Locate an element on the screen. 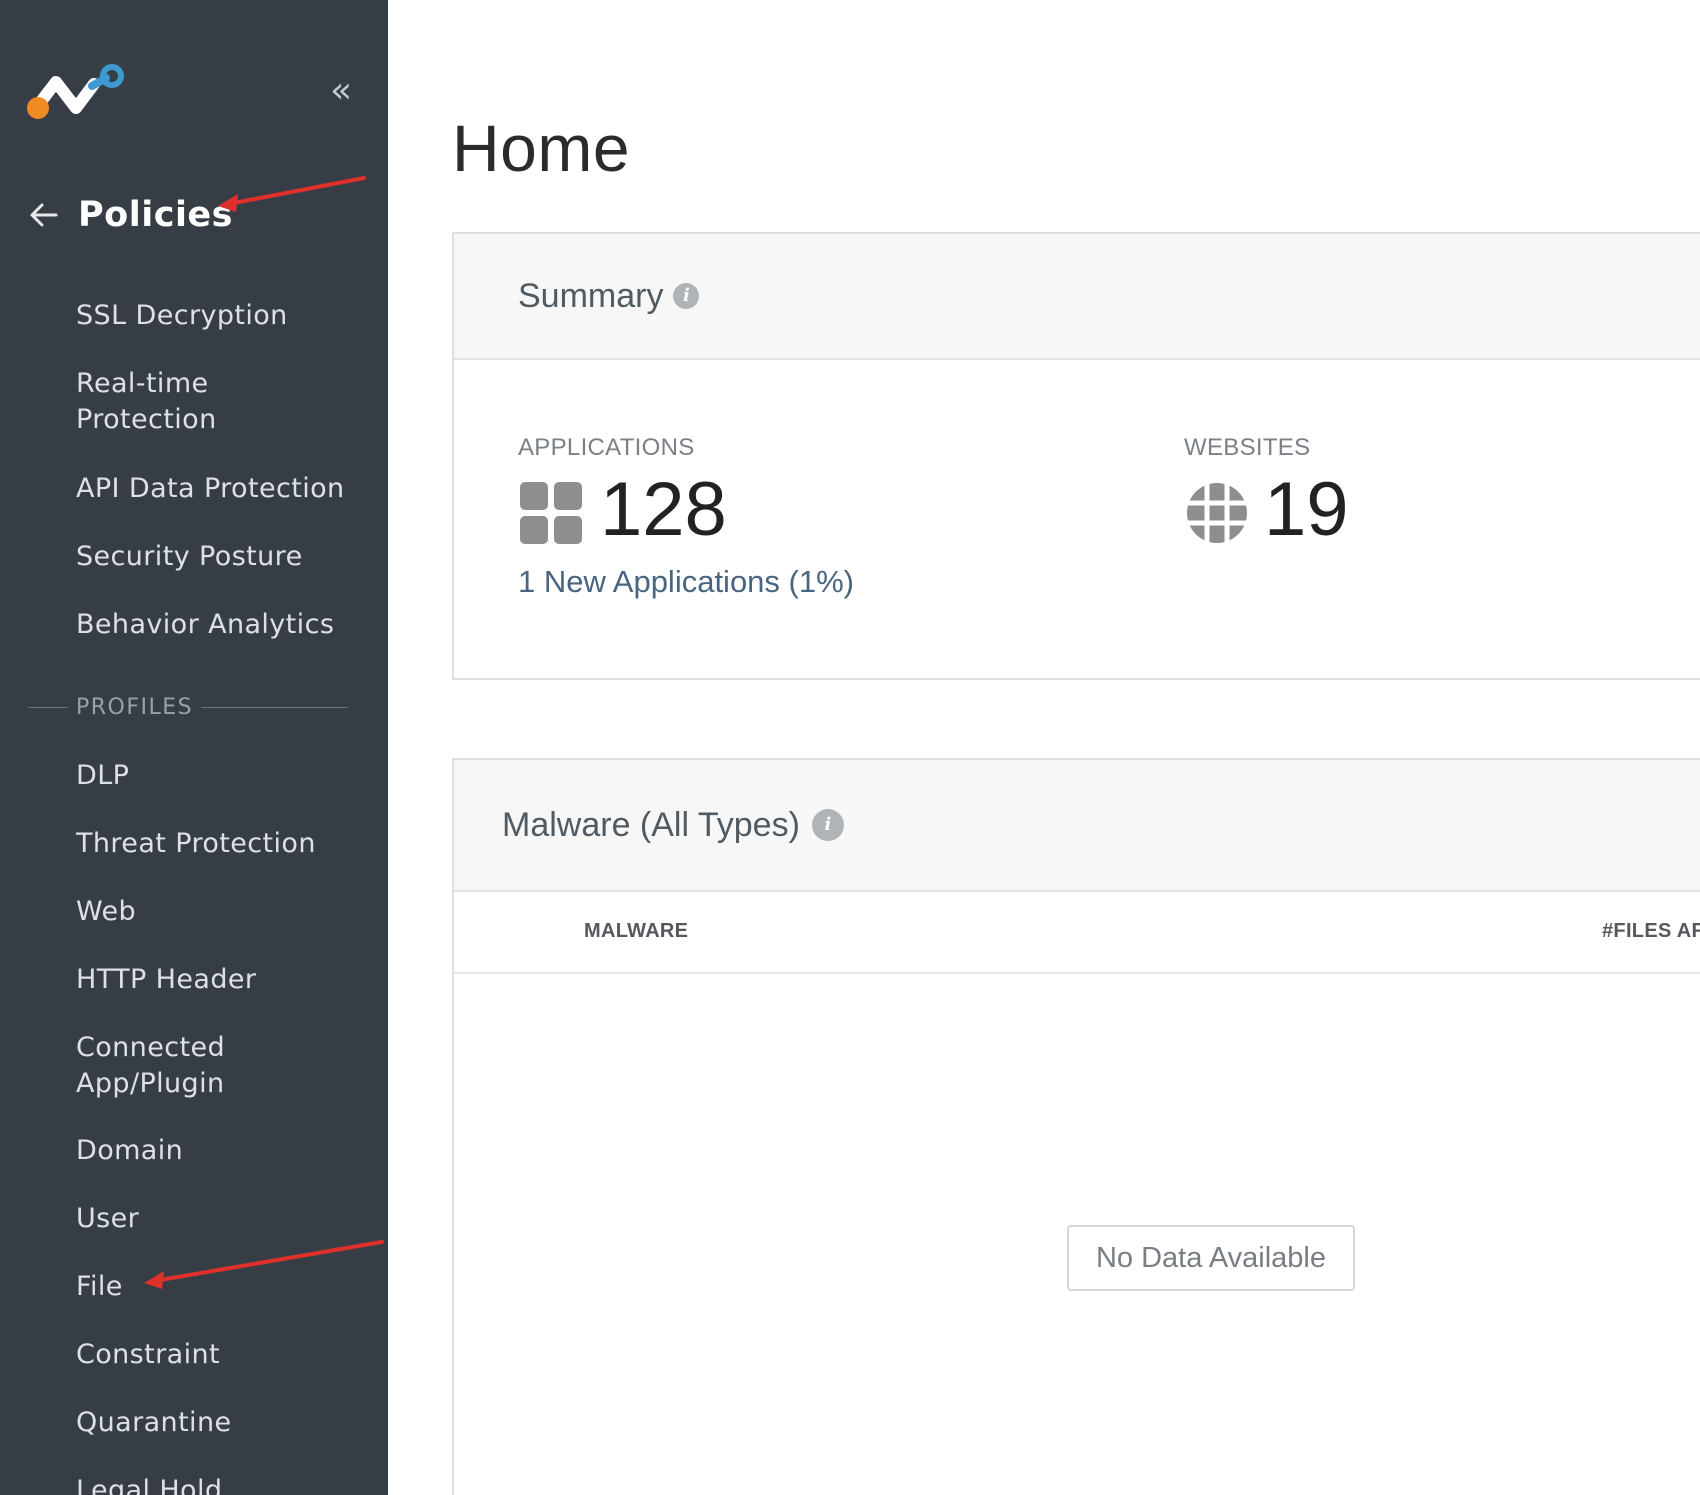 This screenshot has height=1495, width=1700. sidebar-item-connected-app-plugin: Connected App/Plugin is located at coordinates (176, 1066).